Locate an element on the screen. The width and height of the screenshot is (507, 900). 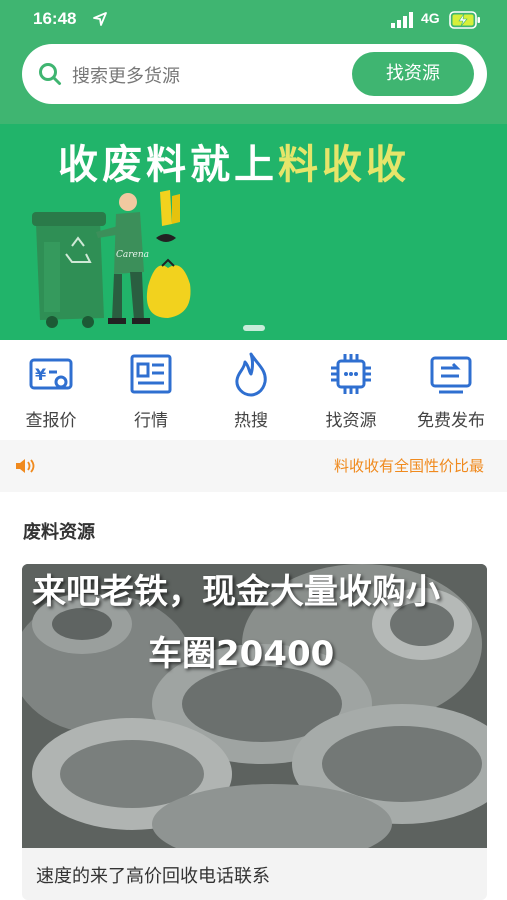
illus-brand-text: Carena is located at coordinates (132, 255).